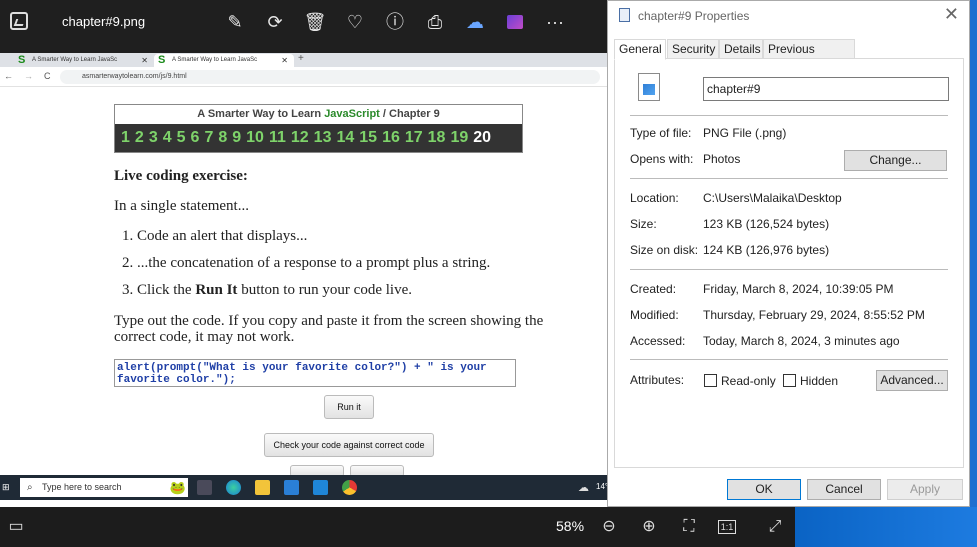 The image size is (977, 547). What do you see at coordinates (208, 137) in the screenshot?
I see `chapter-link: 7` at bounding box center [208, 137].